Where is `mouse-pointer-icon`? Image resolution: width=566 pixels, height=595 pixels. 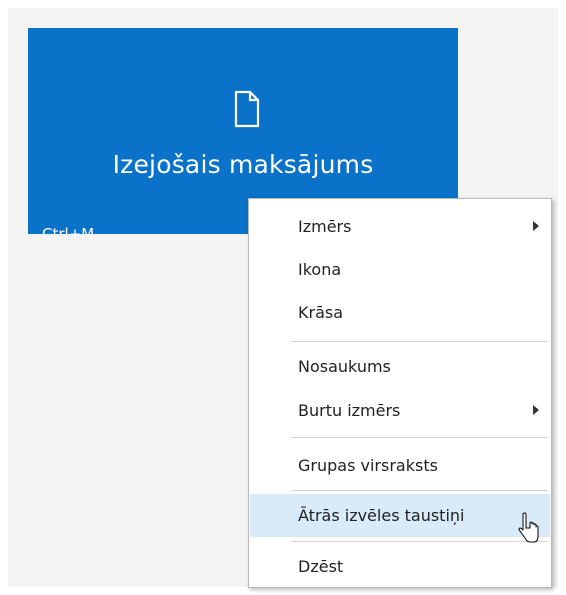
mouse-pointer-icon is located at coordinates (528, 527).